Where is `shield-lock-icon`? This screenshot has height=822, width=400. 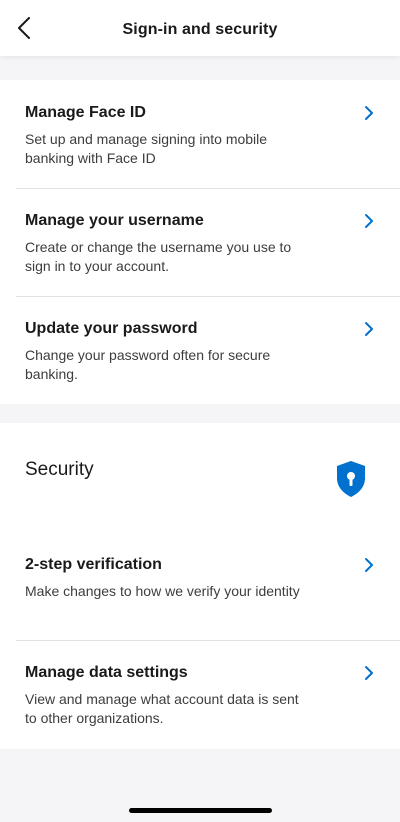 shield-lock-icon is located at coordinates (351, 479).